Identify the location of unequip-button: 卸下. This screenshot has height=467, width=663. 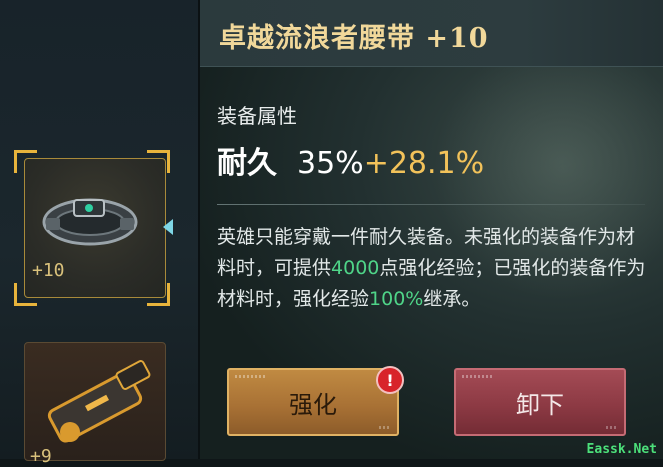
(540, 402).